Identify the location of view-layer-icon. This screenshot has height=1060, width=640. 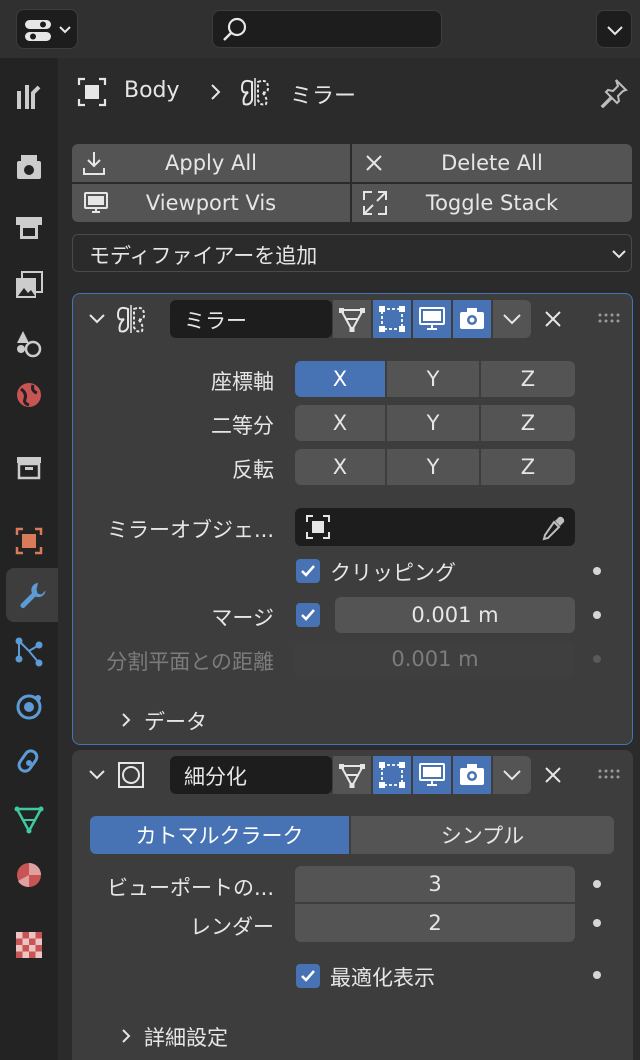
(29, 284).